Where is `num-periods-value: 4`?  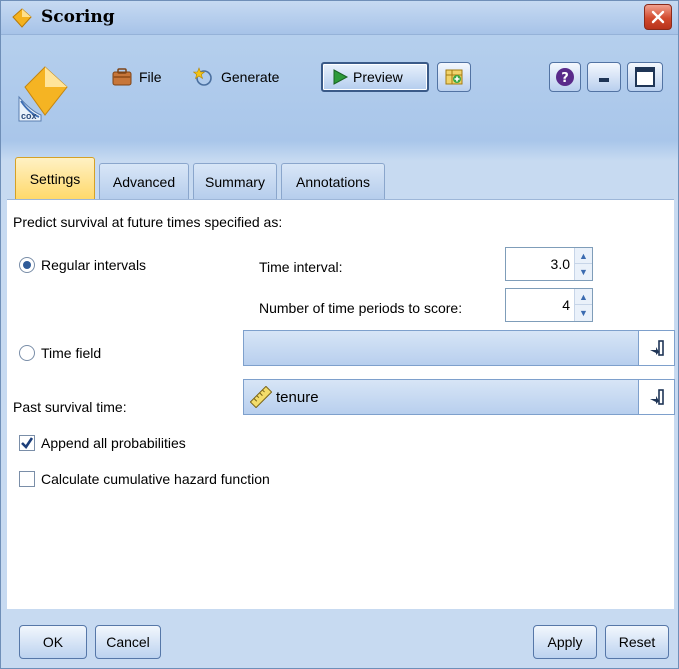
num-periods-value: 4 is located at coordinates (566, 305).